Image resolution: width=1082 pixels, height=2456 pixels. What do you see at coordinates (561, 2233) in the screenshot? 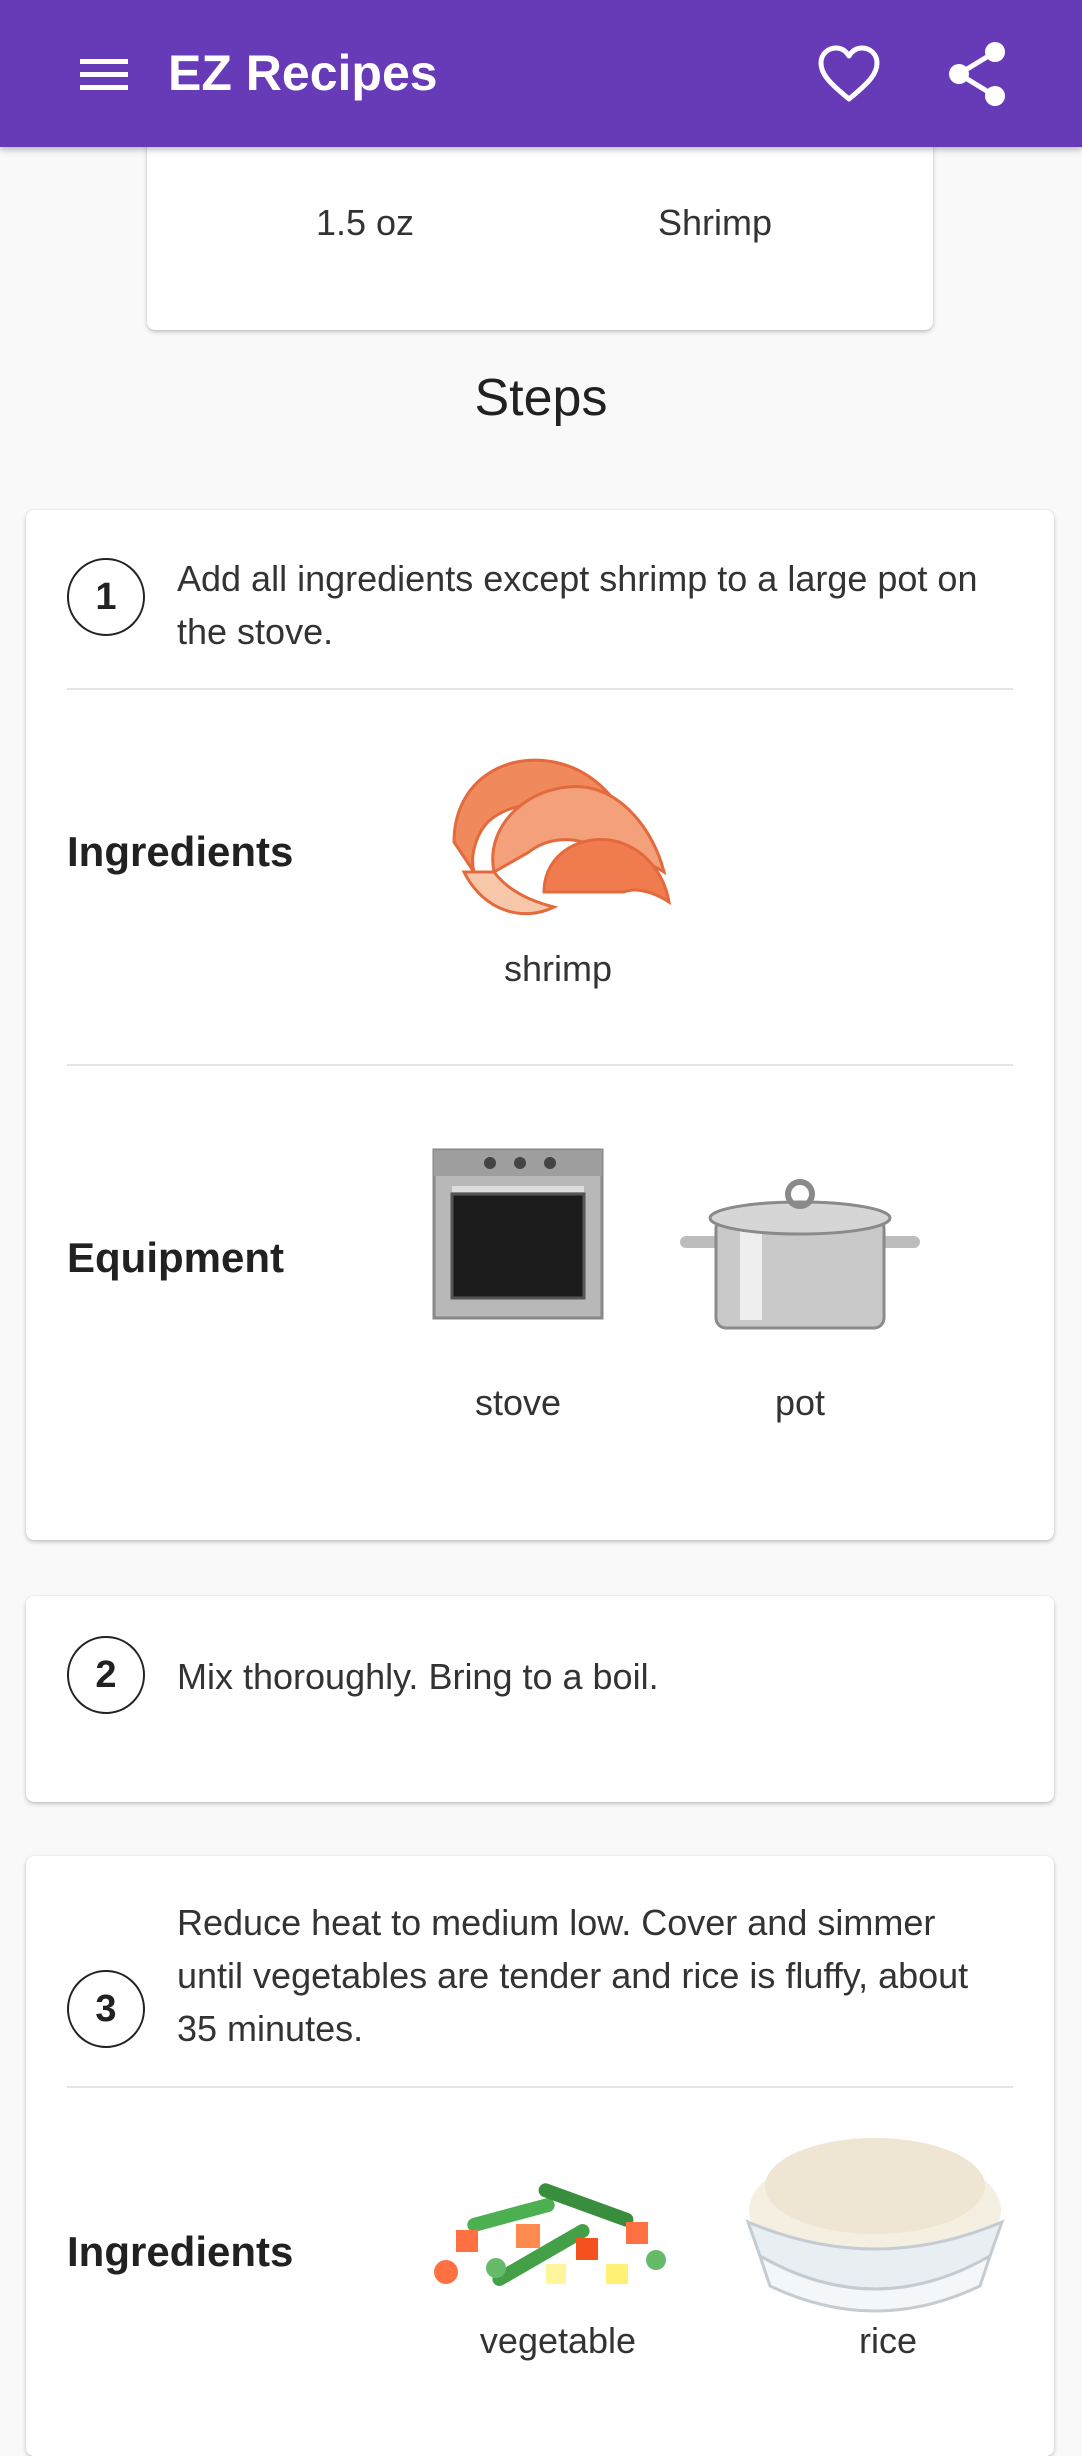
I see `vegetable-image` at bounding box center [561, 2233].